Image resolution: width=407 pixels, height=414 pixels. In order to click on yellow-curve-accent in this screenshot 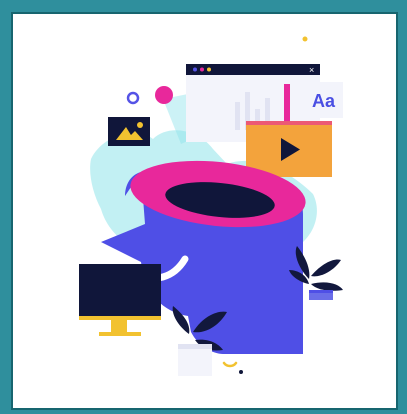, I will do `click(230, 364)`.